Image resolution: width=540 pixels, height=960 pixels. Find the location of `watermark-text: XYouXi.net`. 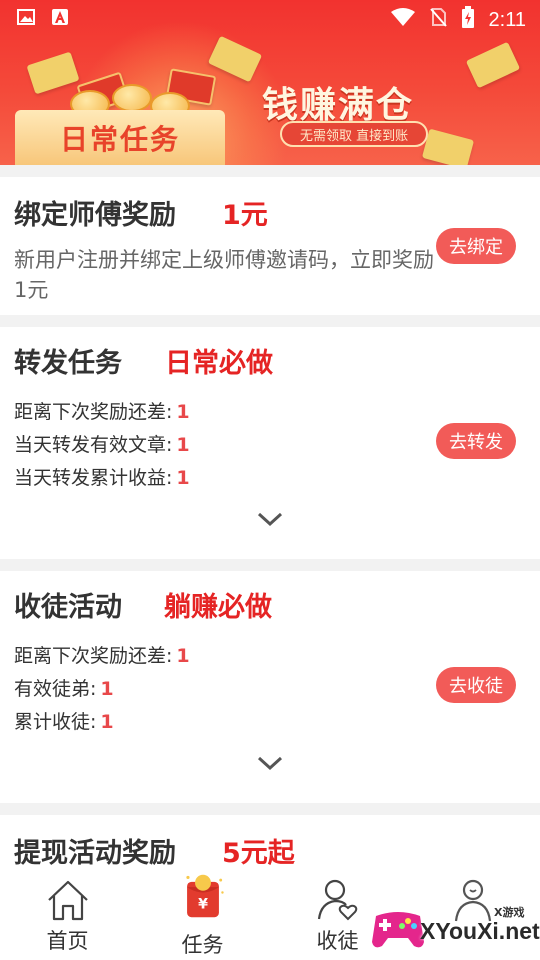

watermark-text: XYouXi.net is located at coordinates (480, 931).